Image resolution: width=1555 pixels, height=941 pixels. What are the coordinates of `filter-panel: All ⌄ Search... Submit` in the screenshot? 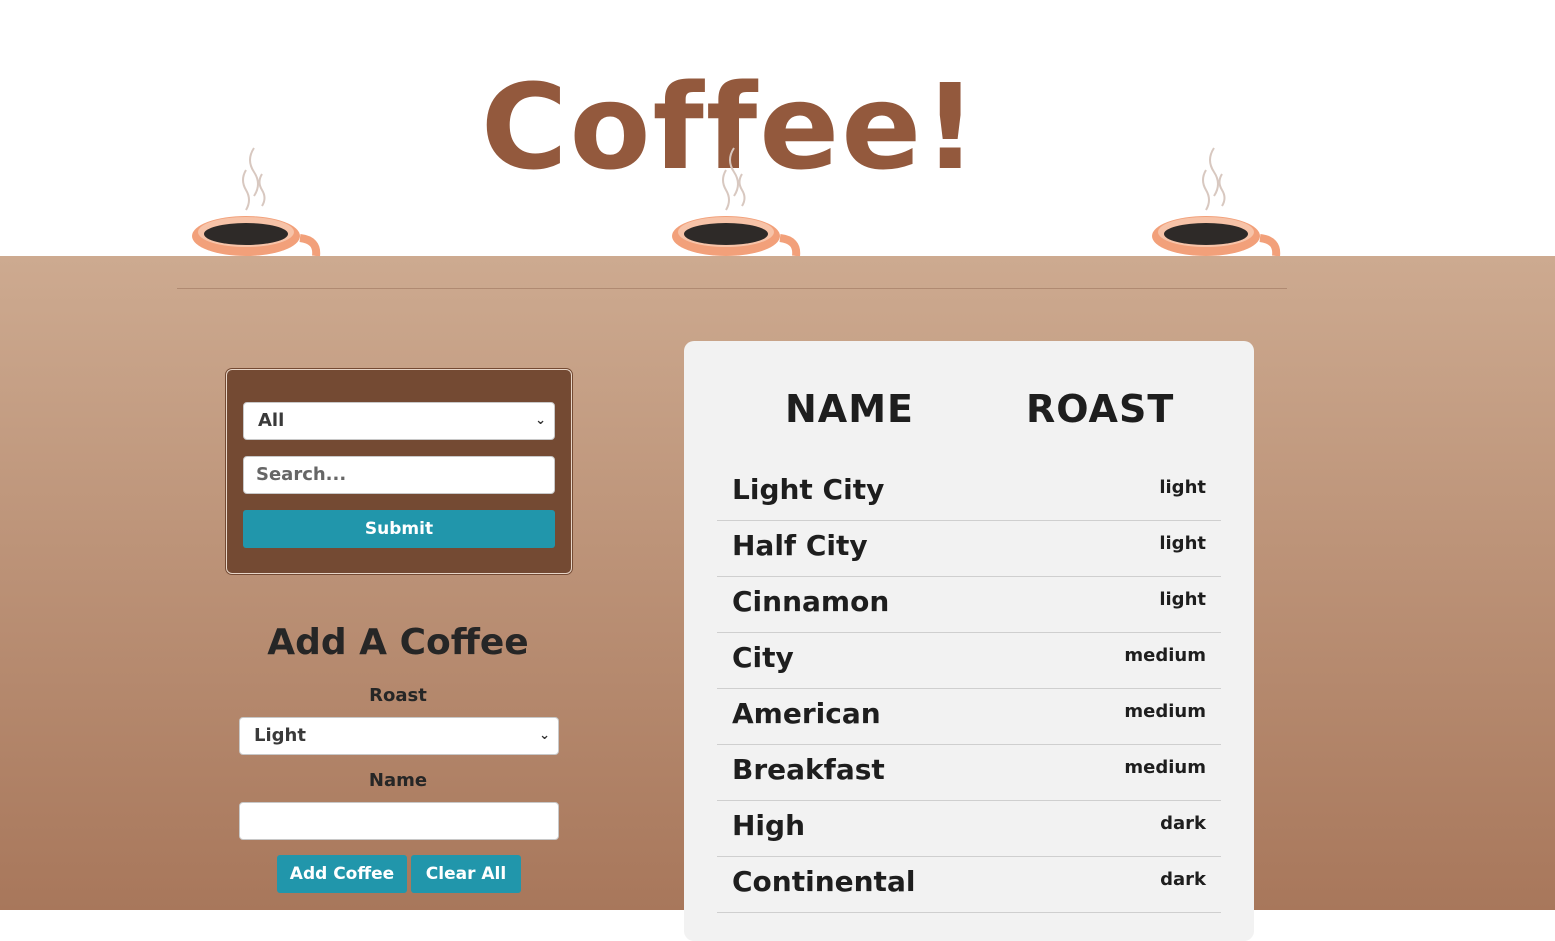 It's located at (399, 471).